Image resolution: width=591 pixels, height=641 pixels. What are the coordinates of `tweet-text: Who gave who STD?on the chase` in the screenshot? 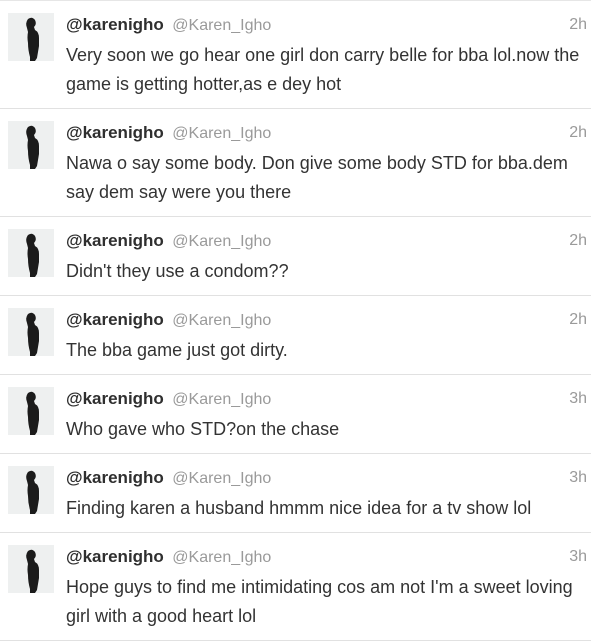 It's located at (203, 429).